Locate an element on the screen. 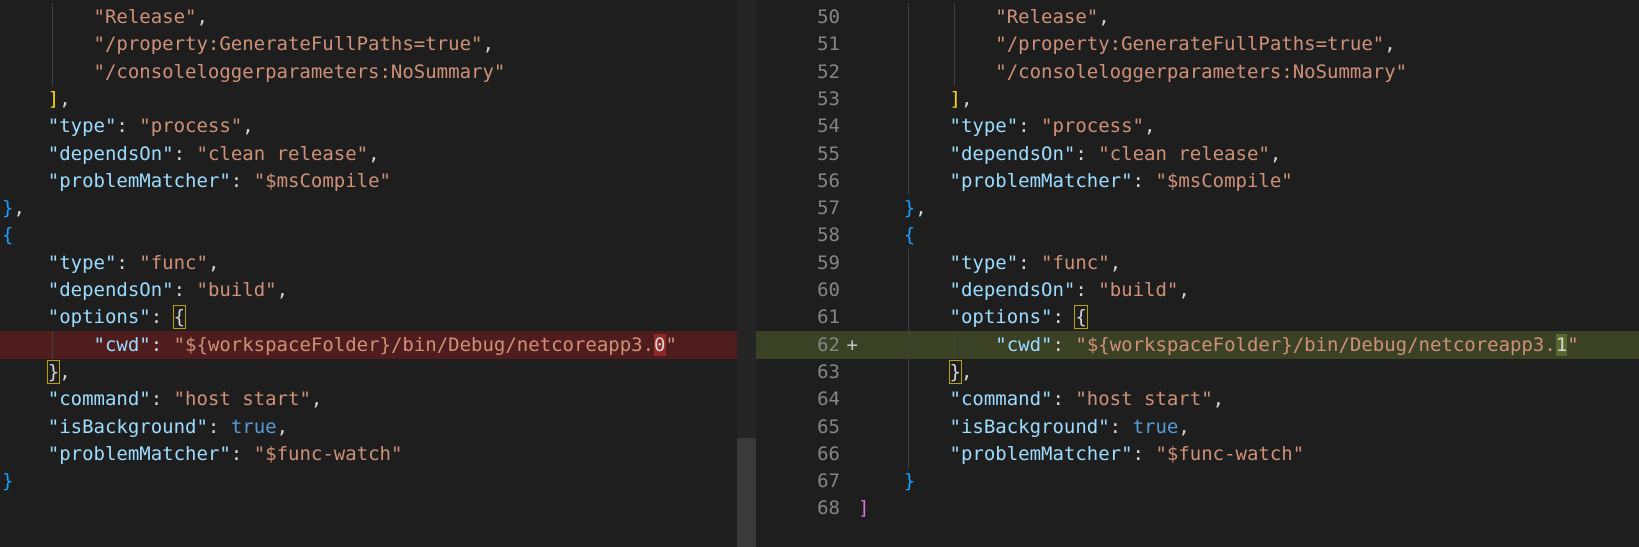  code-line: "problemMatcher": "$msCompile" is located at coordinates (368, 181).